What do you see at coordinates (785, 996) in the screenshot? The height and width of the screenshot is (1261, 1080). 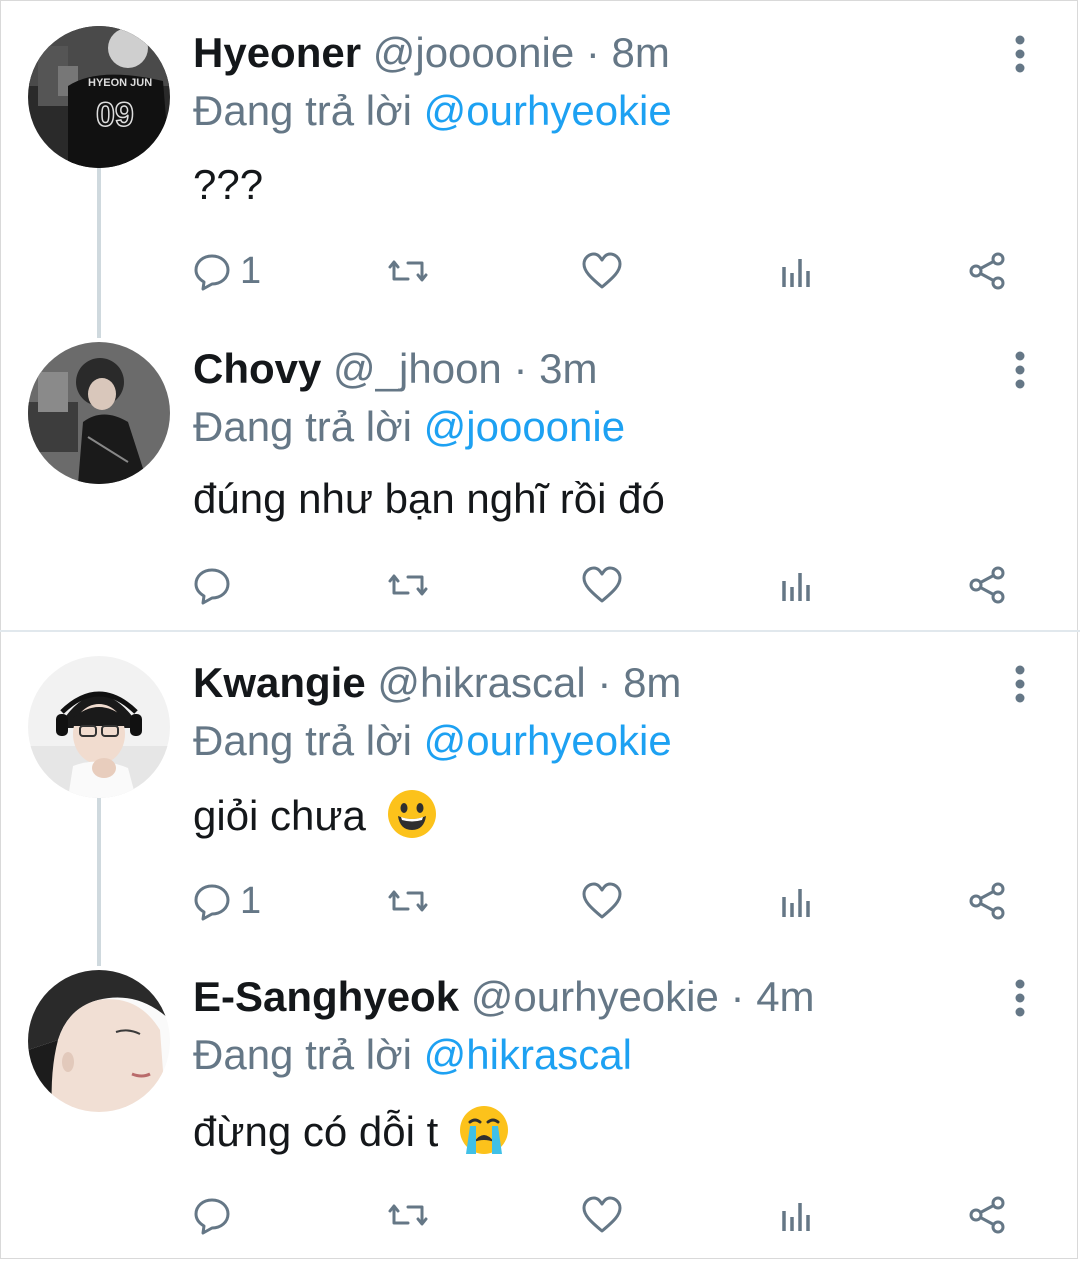 I see `timestamp: 4m` at bounding box center [785, 996].